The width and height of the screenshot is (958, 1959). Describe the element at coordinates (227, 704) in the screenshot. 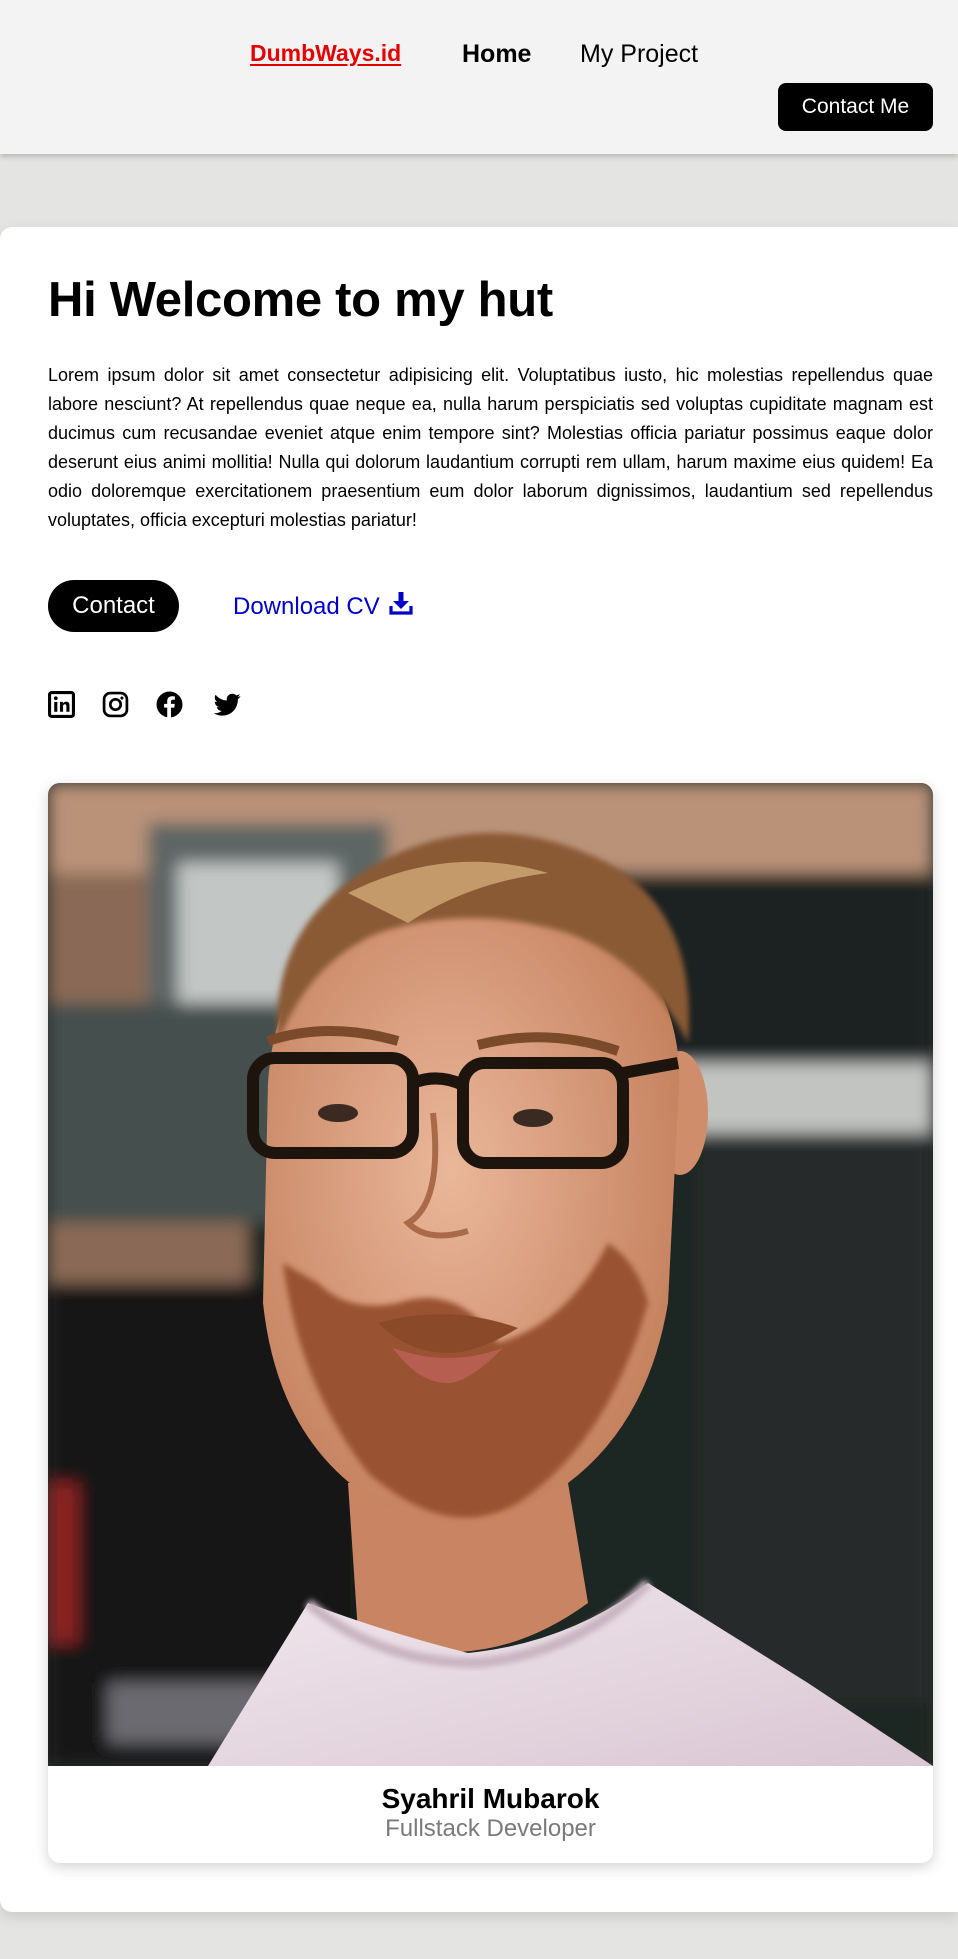

I see `twitter-icon` at that location.